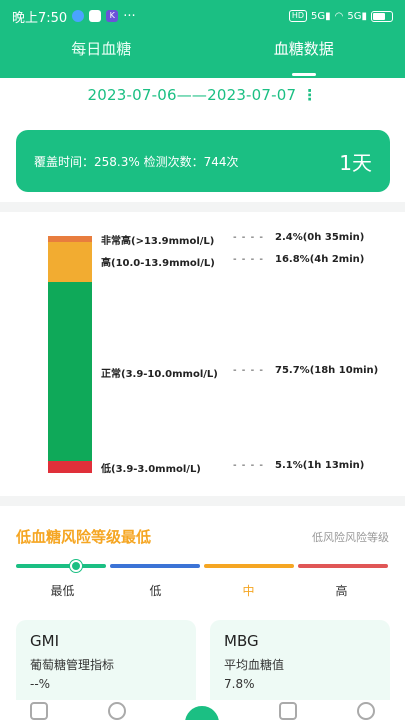 Image resolution: width=405 pixels, height=720 pixels. I want to click on risk-level-label: 高, so click(341, 591).